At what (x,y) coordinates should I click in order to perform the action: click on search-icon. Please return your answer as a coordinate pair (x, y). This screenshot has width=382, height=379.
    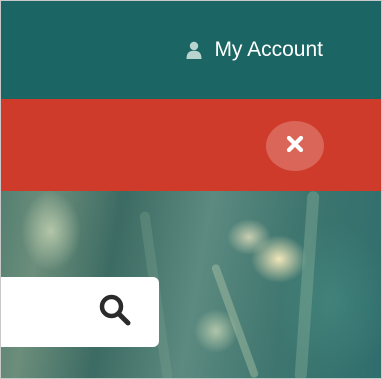
    Looking at the image, I should click on (115, 312).